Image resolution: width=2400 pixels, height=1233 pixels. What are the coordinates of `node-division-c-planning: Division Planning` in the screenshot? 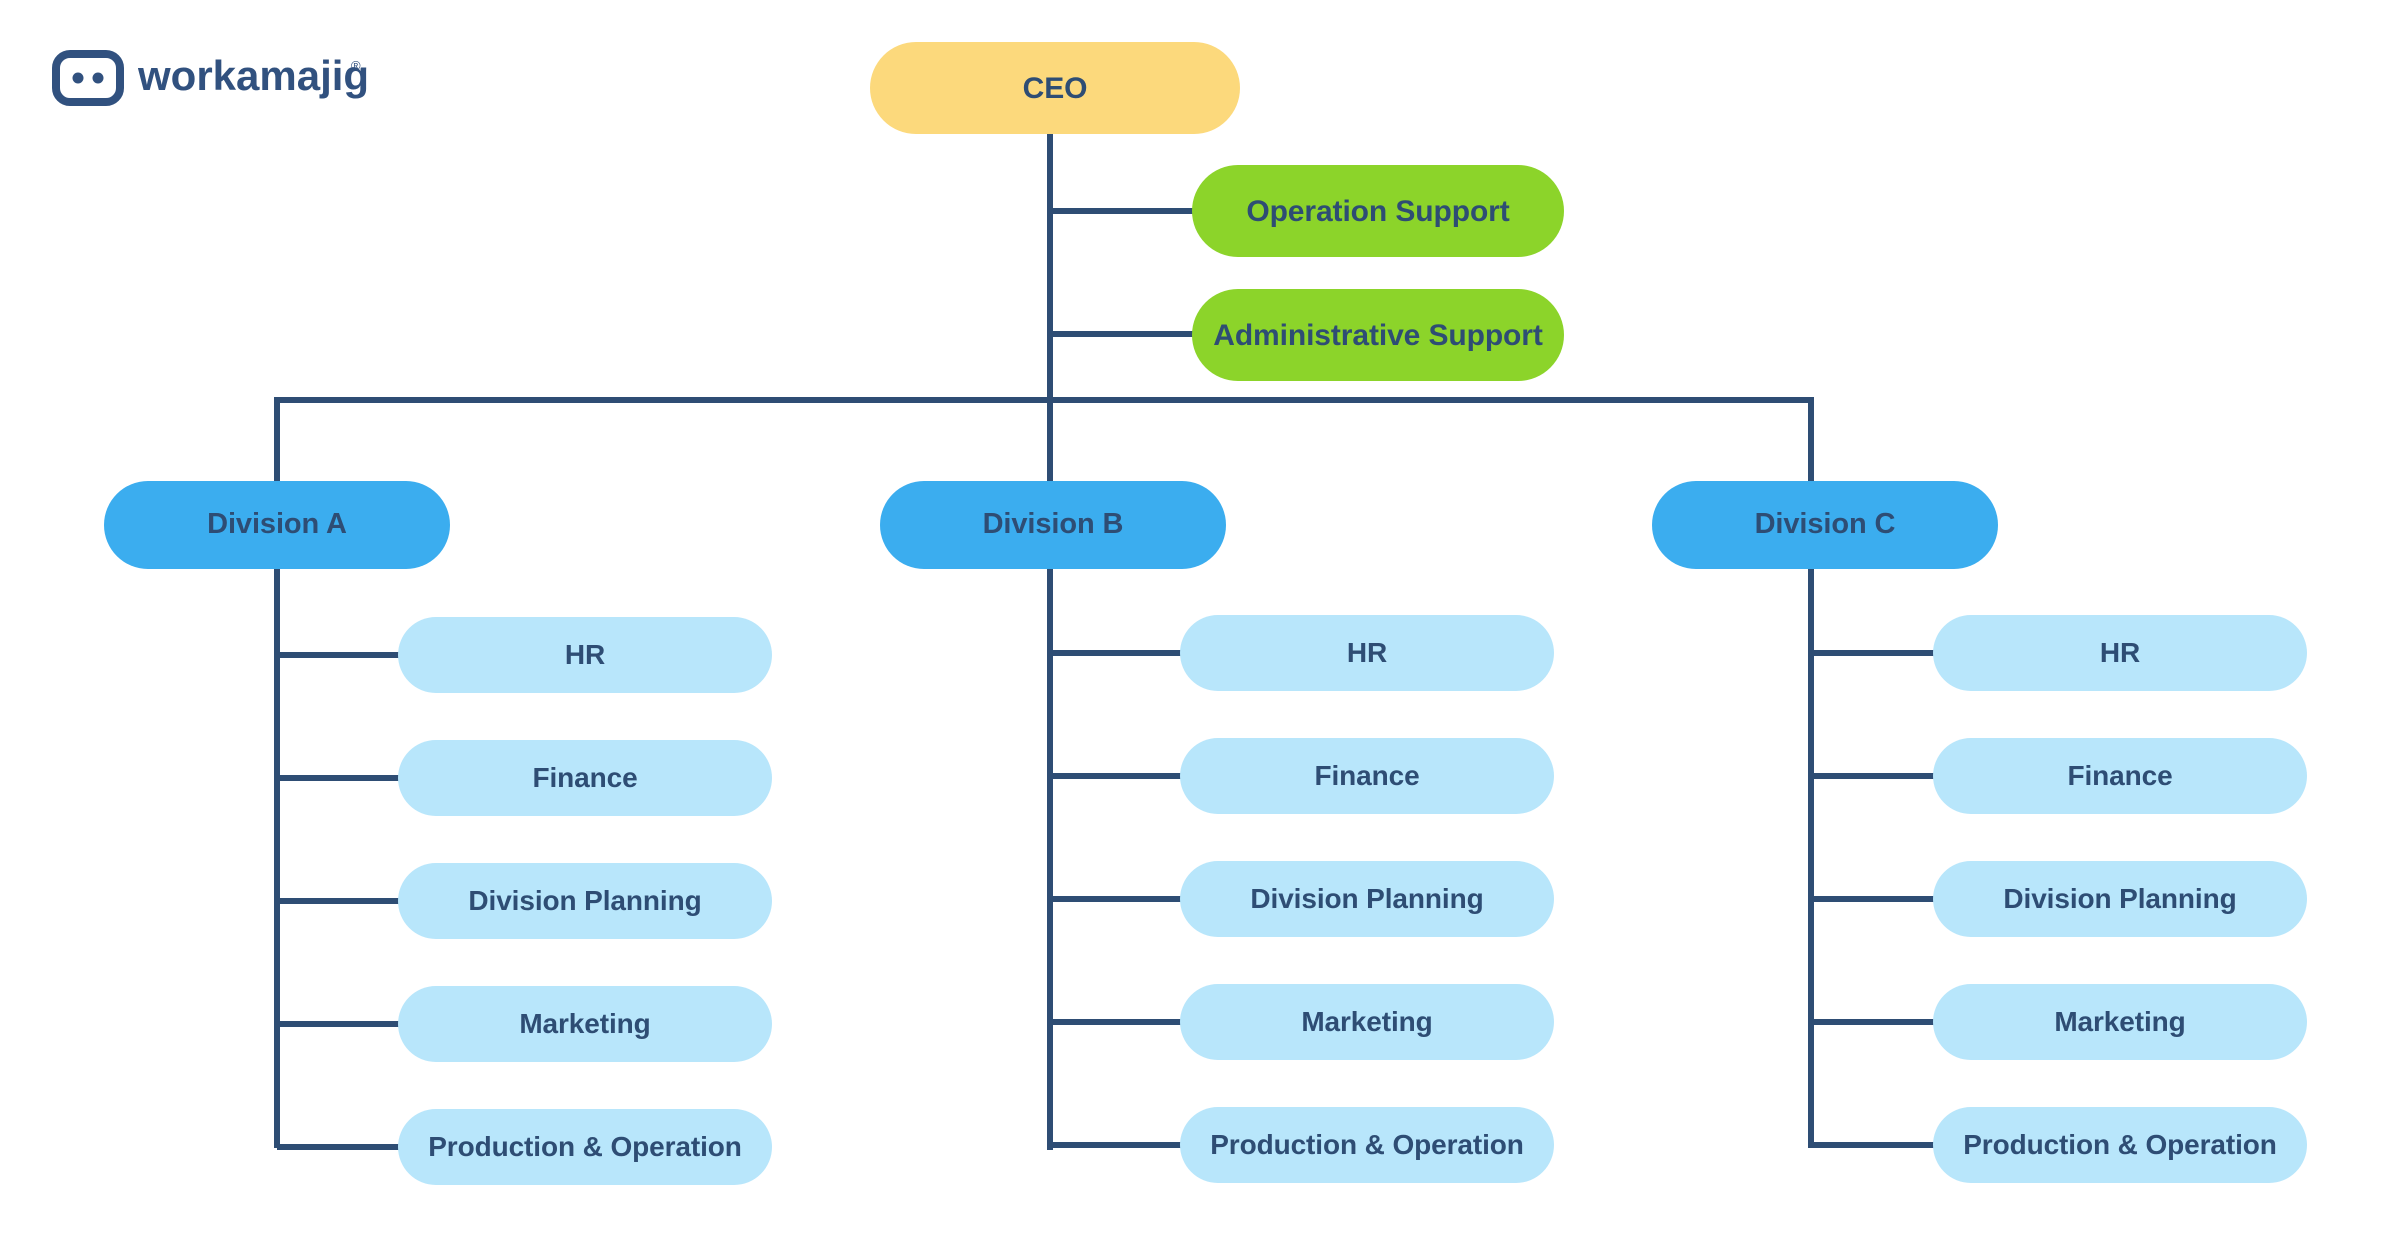 It's located at (2120, 899).